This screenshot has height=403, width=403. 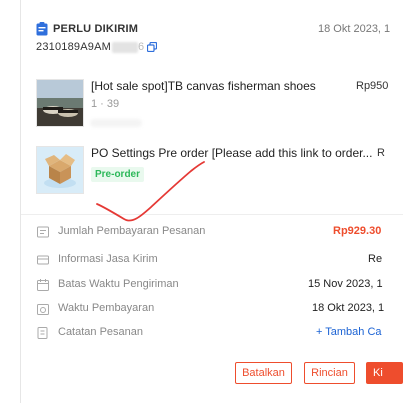 What do you see at coordinates (73, 47) in the screenshot?
I see `order-id: 2310189A9AM` at bounding box center [73, 47].